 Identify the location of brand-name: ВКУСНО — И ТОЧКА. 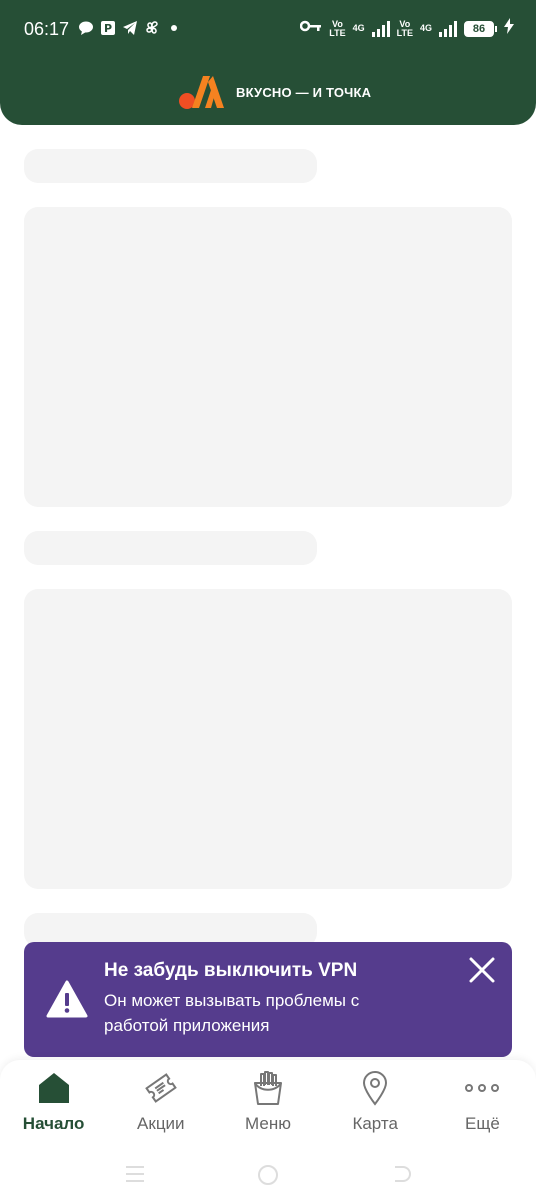
(304, 92).